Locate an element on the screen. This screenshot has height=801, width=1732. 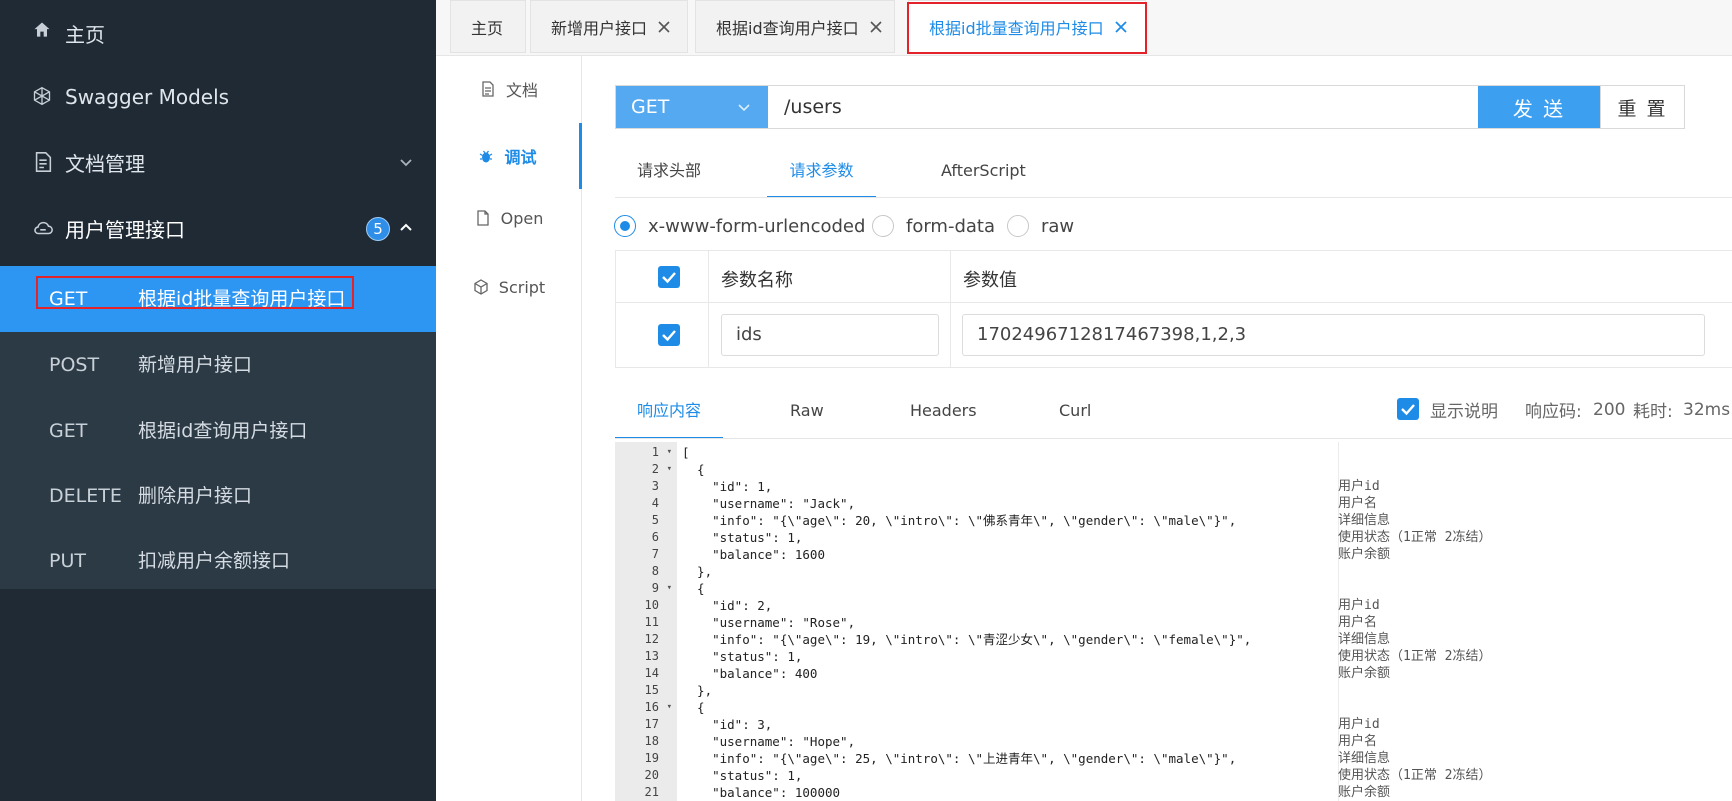
http-method: PUT is located at coordinates (67, 561).